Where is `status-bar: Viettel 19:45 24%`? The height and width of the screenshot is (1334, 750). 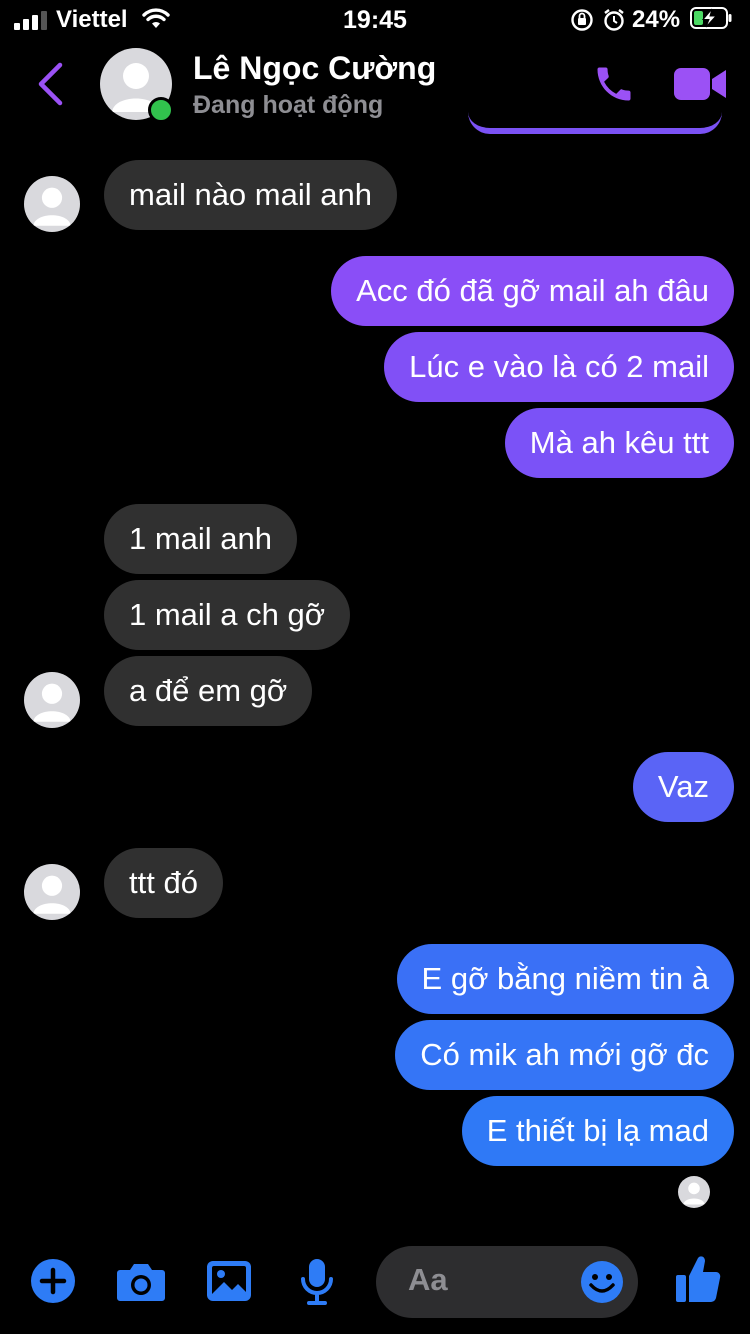
status-bar: Viettel 19:45 24% is located at coordinates (375, 20).